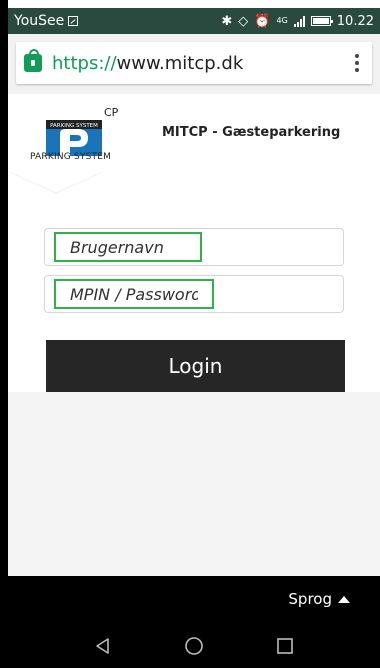  Describe the element at coordinates (357, 63) in the screenshot. I see `overflow-menu-icon` at that location.